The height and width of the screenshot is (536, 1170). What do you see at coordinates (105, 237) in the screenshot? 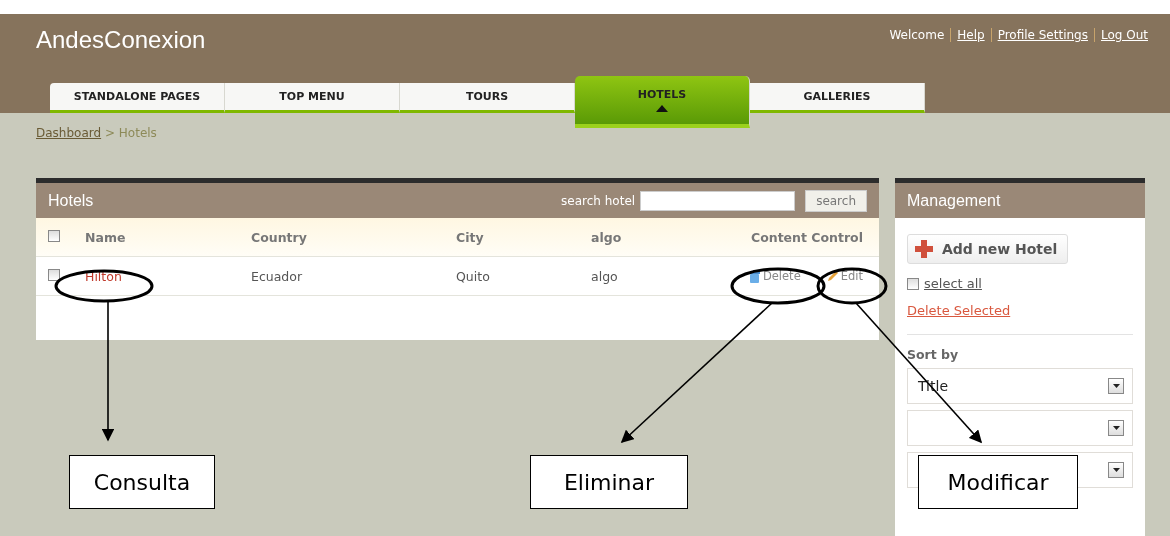
I see `column-header: Name` at bounding box center [105, 237].